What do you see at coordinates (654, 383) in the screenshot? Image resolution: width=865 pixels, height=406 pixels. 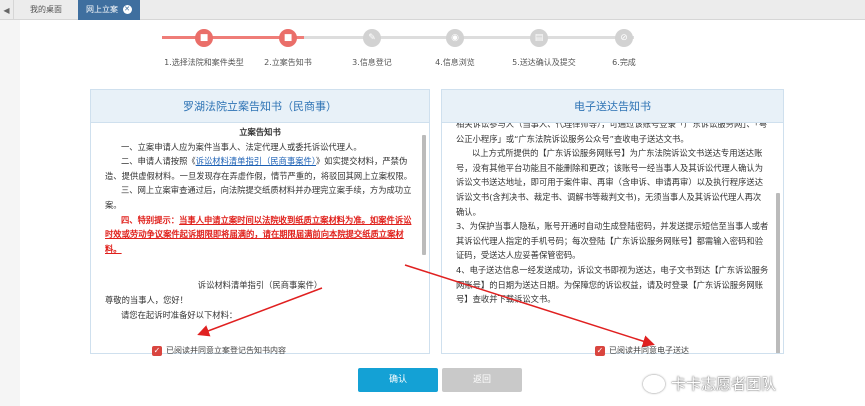 I see `wechat-icon` at bounding box center [654, 383].